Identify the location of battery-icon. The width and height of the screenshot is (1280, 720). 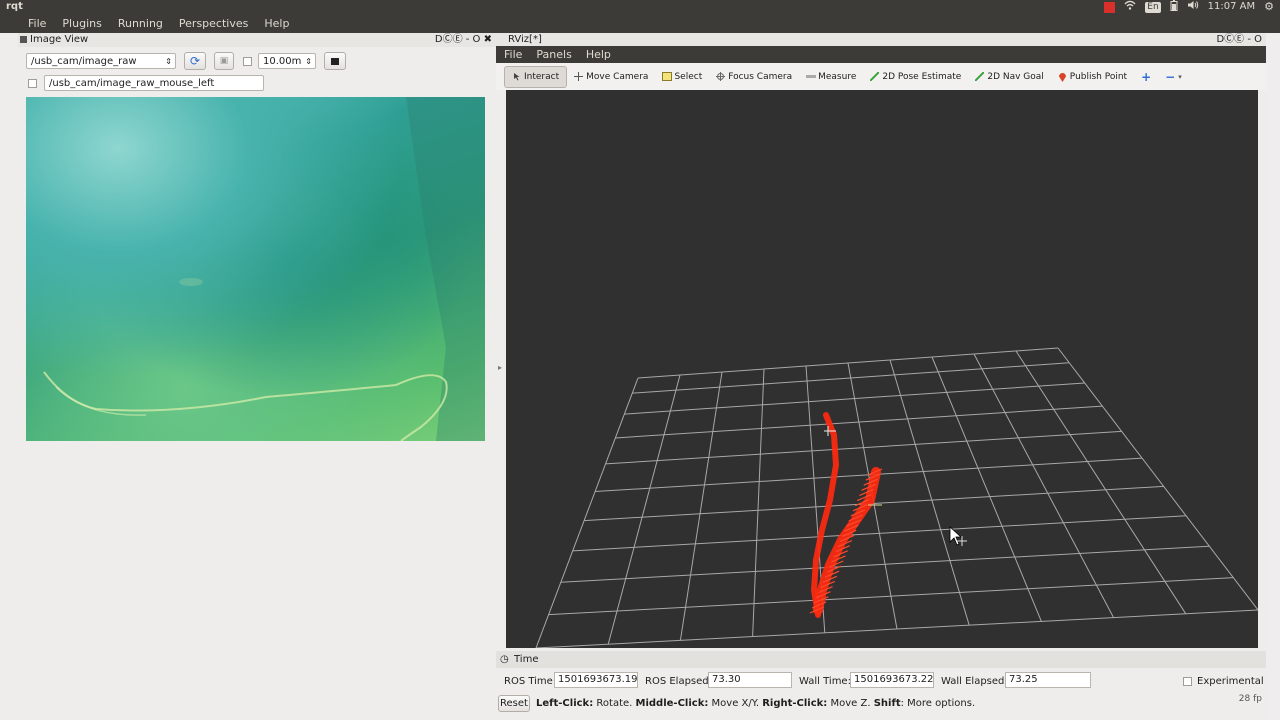
(1174, 7).